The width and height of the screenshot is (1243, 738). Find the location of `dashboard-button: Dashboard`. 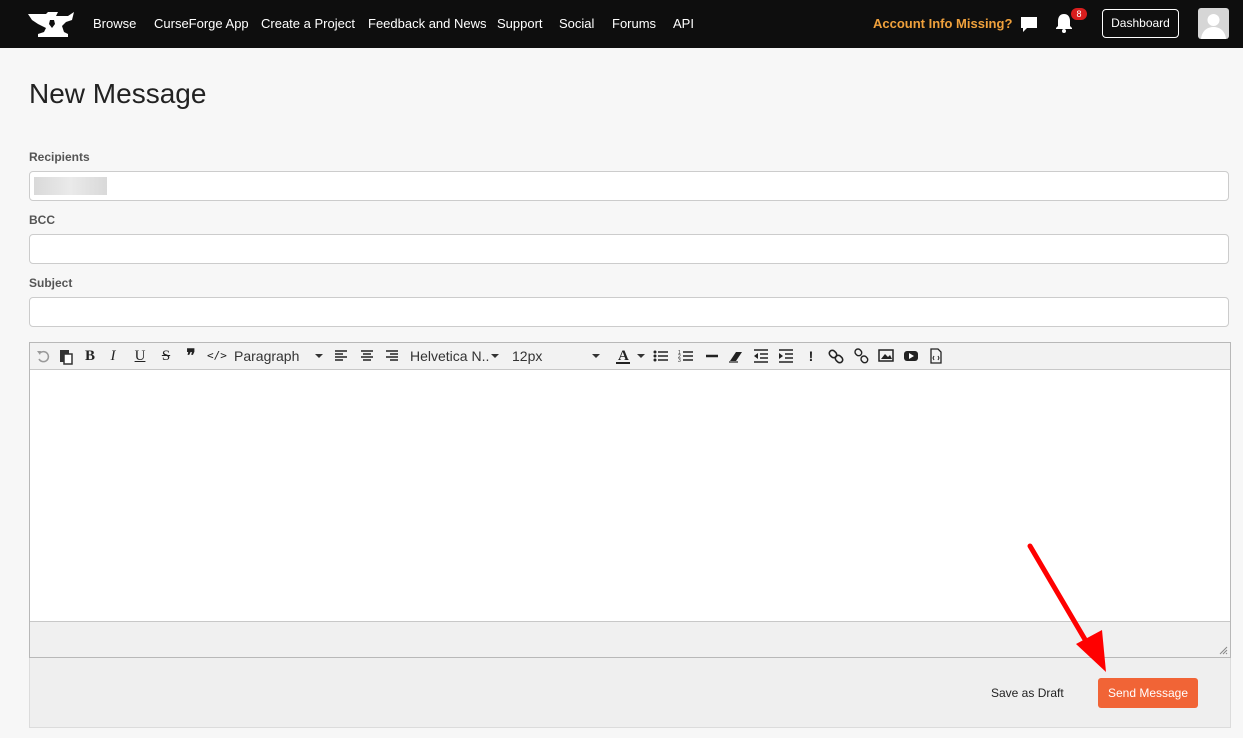

dashboard-button: Dashboard is located at coordinates (1140, 23).